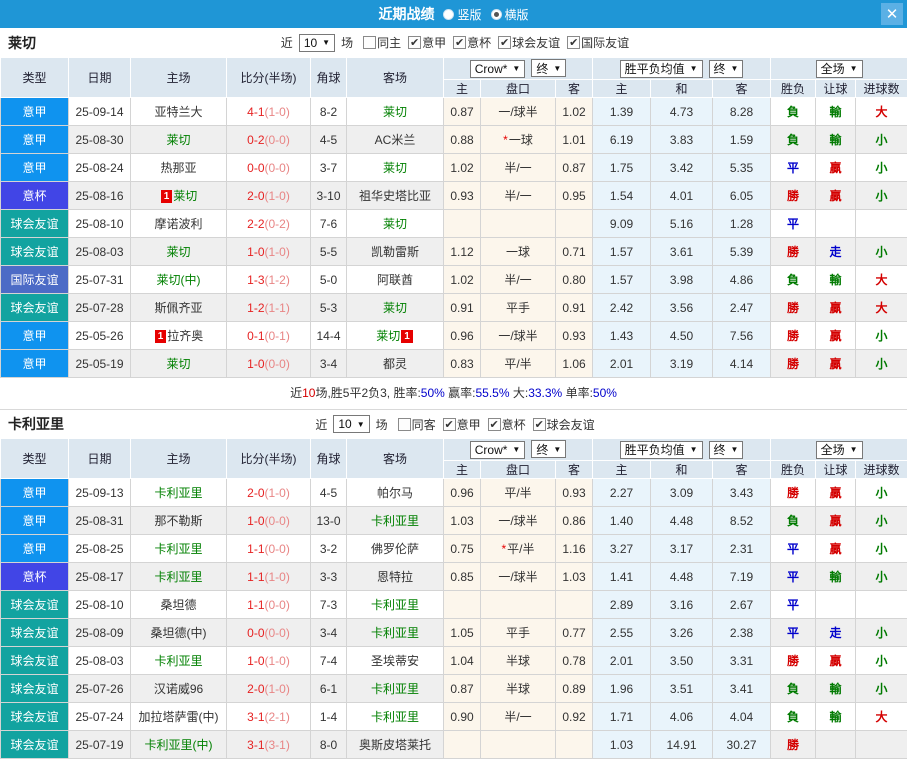 Image resolution: width=907 pixels, height=759 pixels. Describe the element at coordinates (178, 605) in the screenshot. I see `team-link: 桑坦德` at that location.